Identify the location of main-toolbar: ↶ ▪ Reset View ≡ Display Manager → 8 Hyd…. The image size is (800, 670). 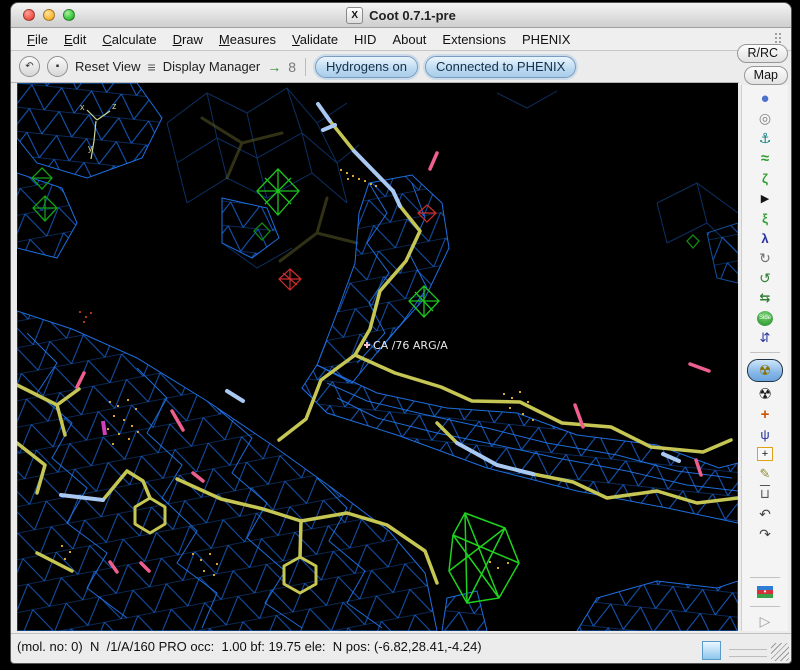
(375, 67).